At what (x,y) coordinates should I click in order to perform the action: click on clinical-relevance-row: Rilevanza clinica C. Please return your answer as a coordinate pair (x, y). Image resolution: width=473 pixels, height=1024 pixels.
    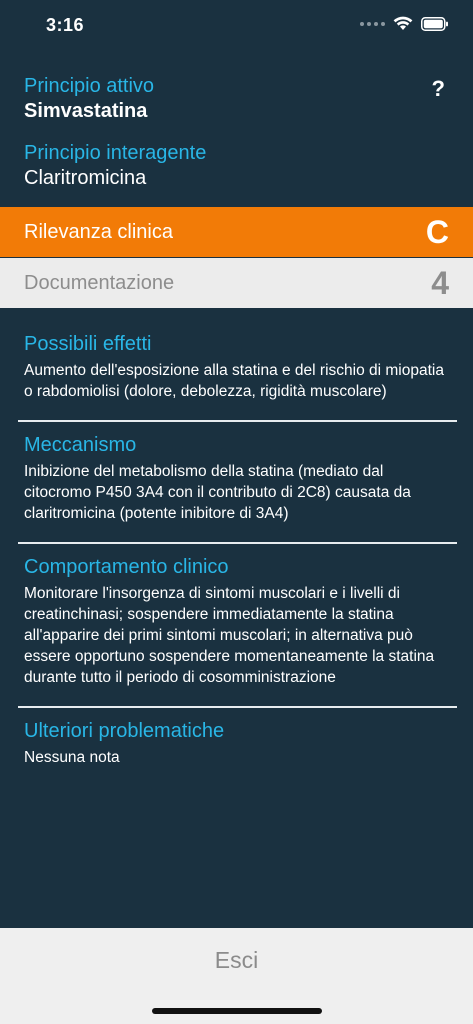
    Looking at the image, I should click on (236, 232).